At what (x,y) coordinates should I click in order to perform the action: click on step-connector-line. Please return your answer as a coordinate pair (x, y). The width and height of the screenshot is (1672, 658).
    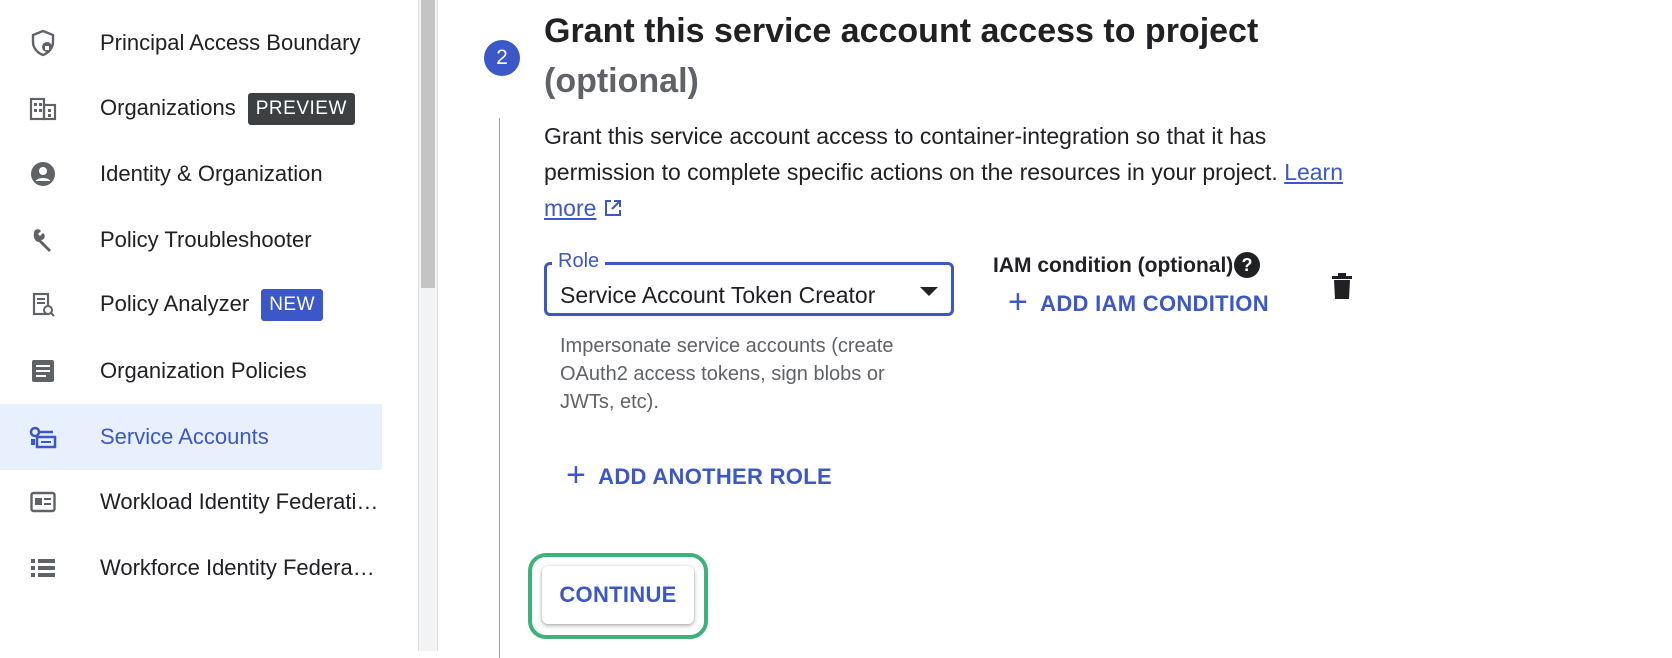
    Looking at the image, I should click on (499, 388).